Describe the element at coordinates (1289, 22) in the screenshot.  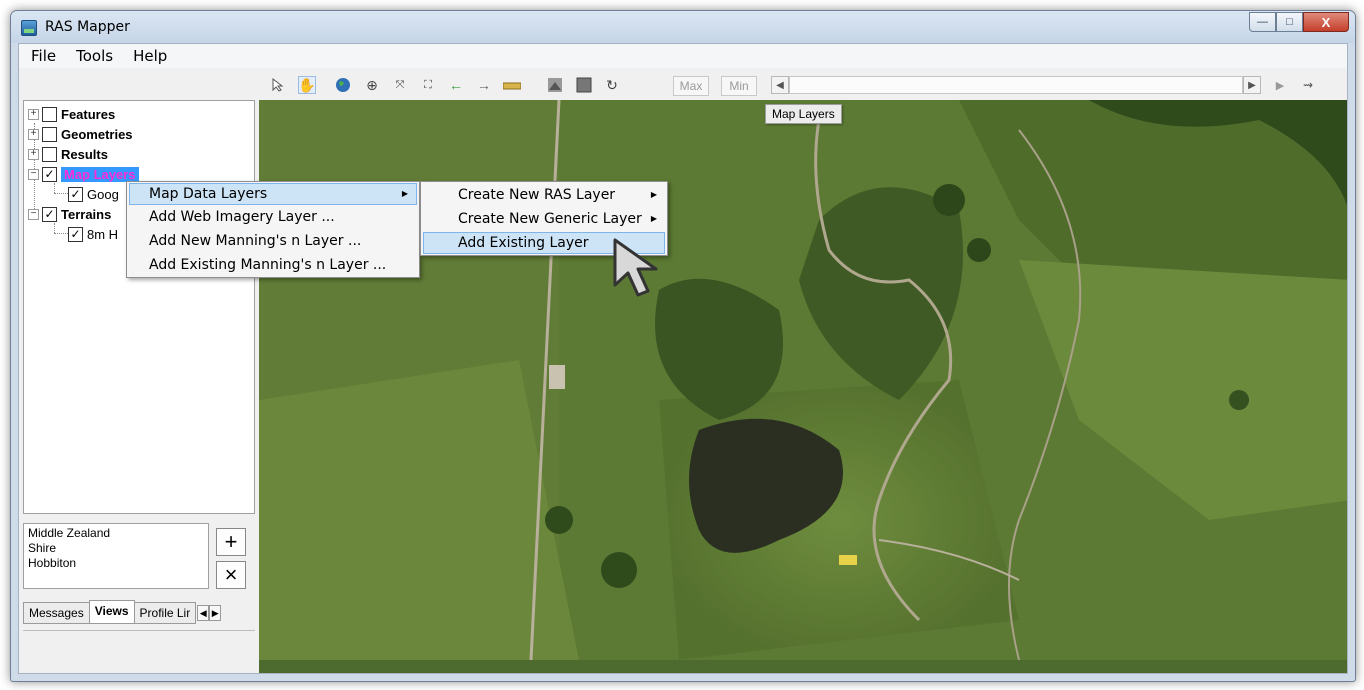
I see `maximize-button: □` at that location.